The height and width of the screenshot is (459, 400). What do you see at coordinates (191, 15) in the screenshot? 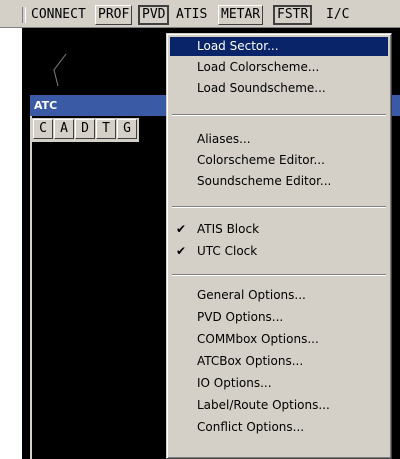
I see `atis-button: ATIS` at bounding box center [191, 15].